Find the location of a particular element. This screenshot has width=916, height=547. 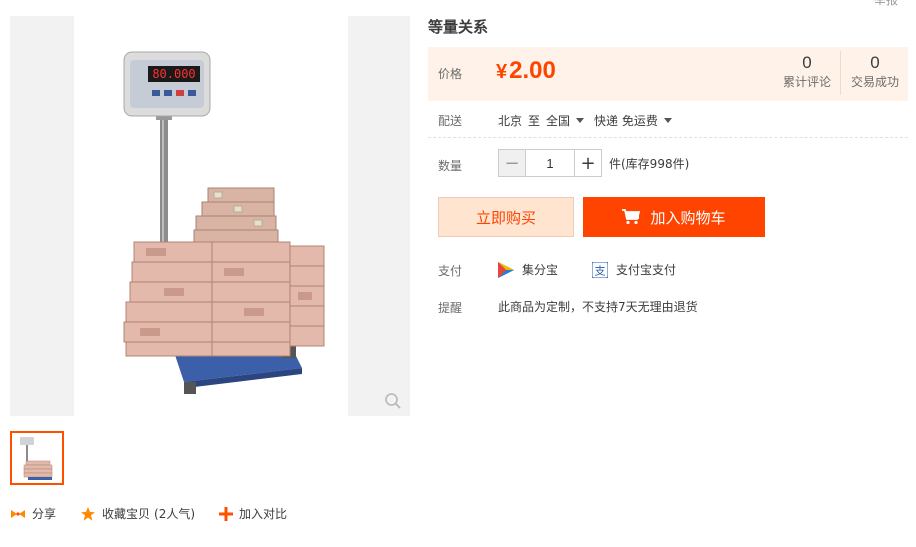

alipay-label: 支付宝支付 is located at coordinates (646, 270).